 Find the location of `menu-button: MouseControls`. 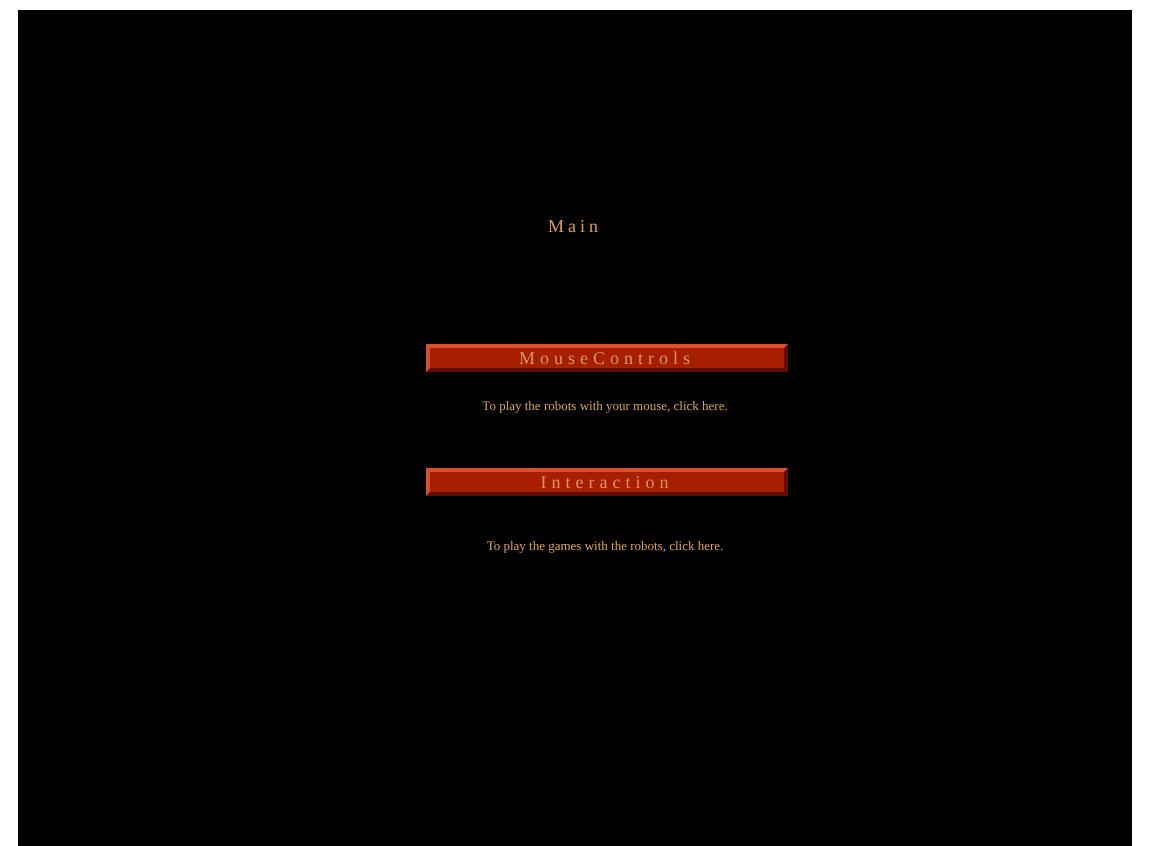

menu-button: MouseControls is located at coordinates (607, 358).